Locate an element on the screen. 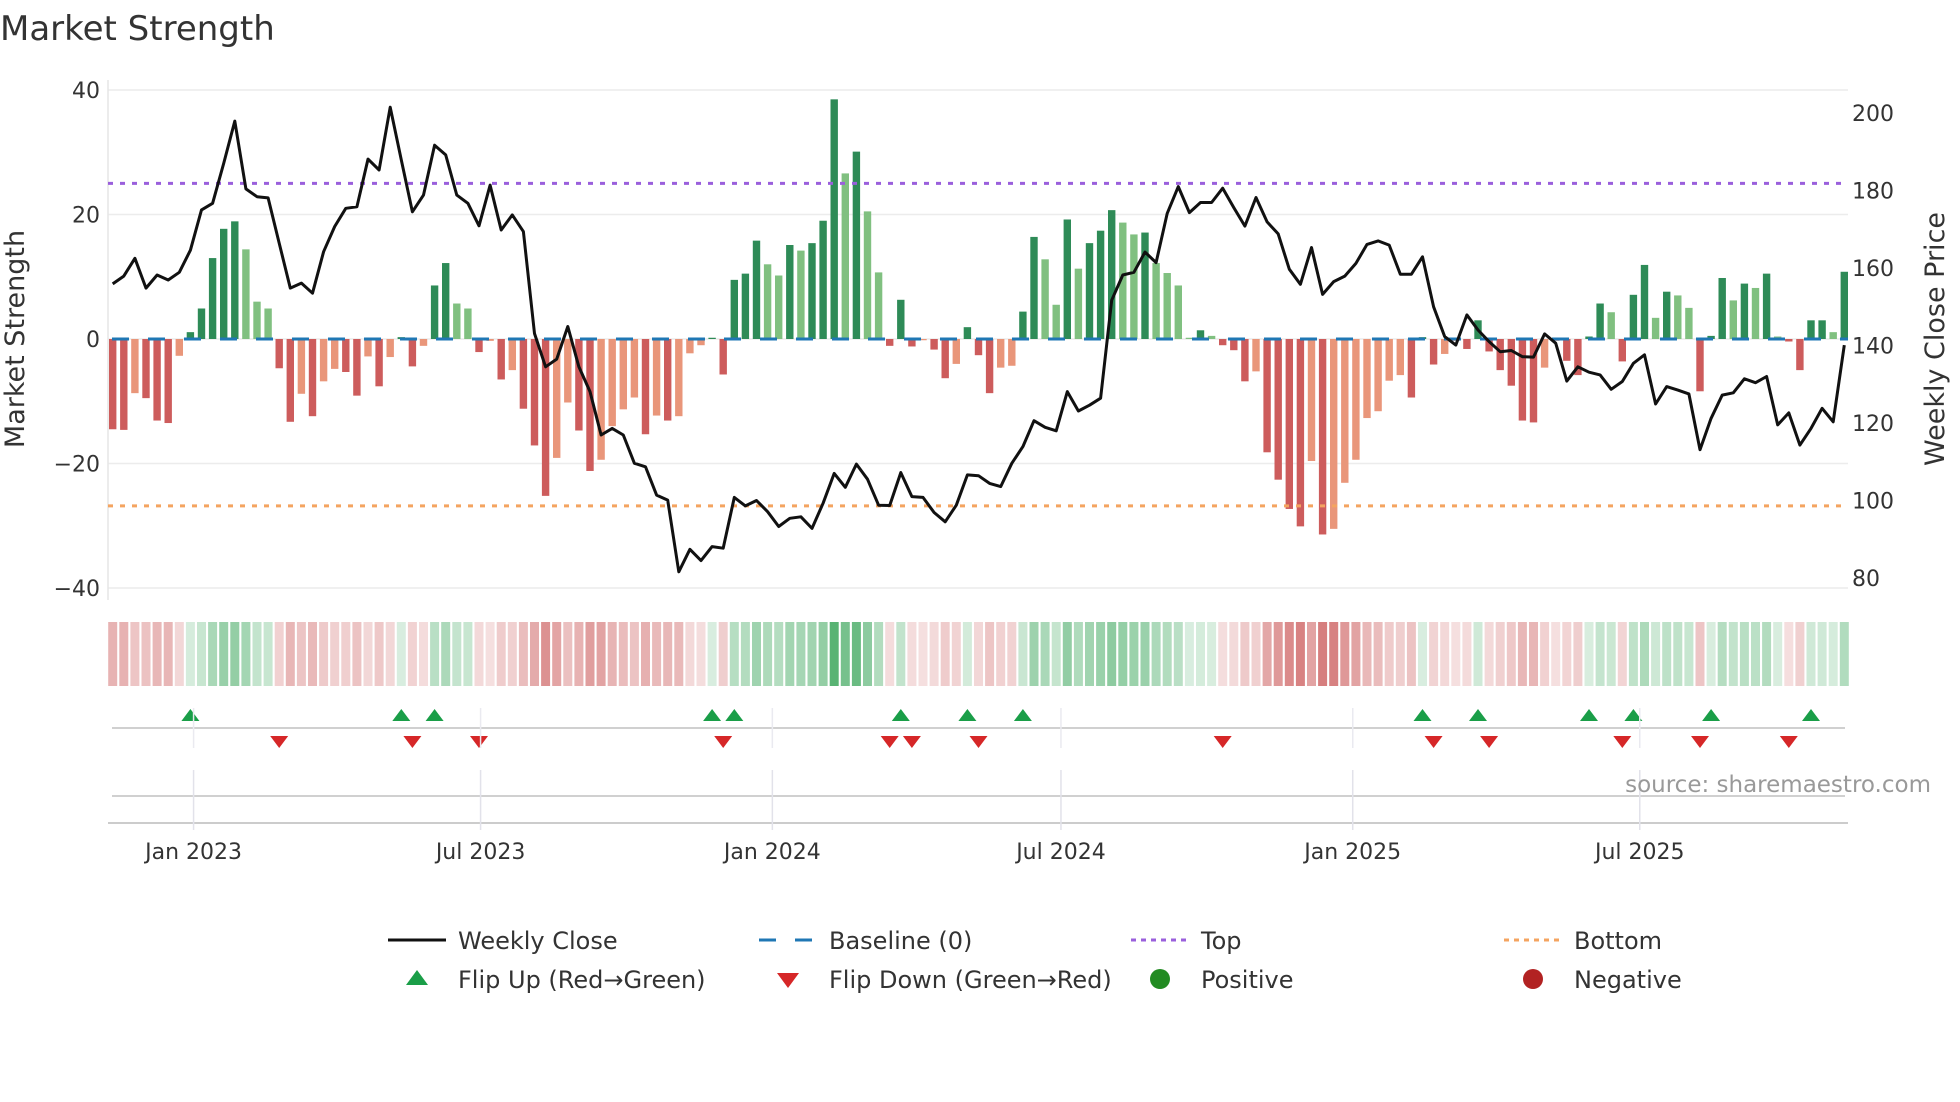 This screenshot has width=1960, height=1102. legend-label: Positive is located at coordinates (1247, 980).